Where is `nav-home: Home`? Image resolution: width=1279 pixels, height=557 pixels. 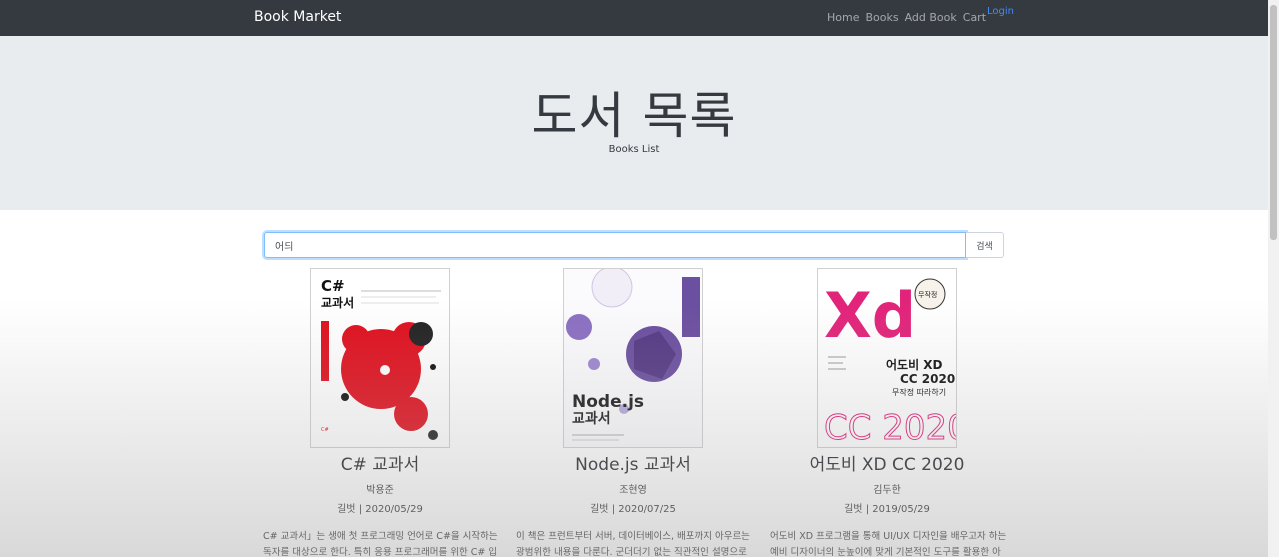 nav-home: Home is located at coordinates (843, 17).